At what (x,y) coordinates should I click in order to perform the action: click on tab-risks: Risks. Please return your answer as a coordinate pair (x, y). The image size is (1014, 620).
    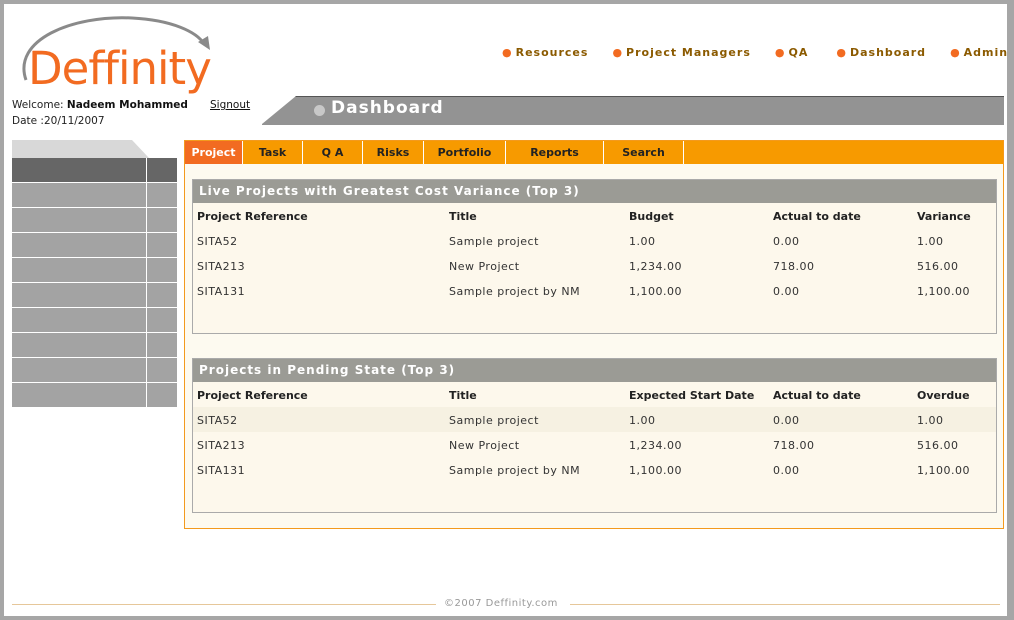
    Looking at the image, I should click on (393, 152).